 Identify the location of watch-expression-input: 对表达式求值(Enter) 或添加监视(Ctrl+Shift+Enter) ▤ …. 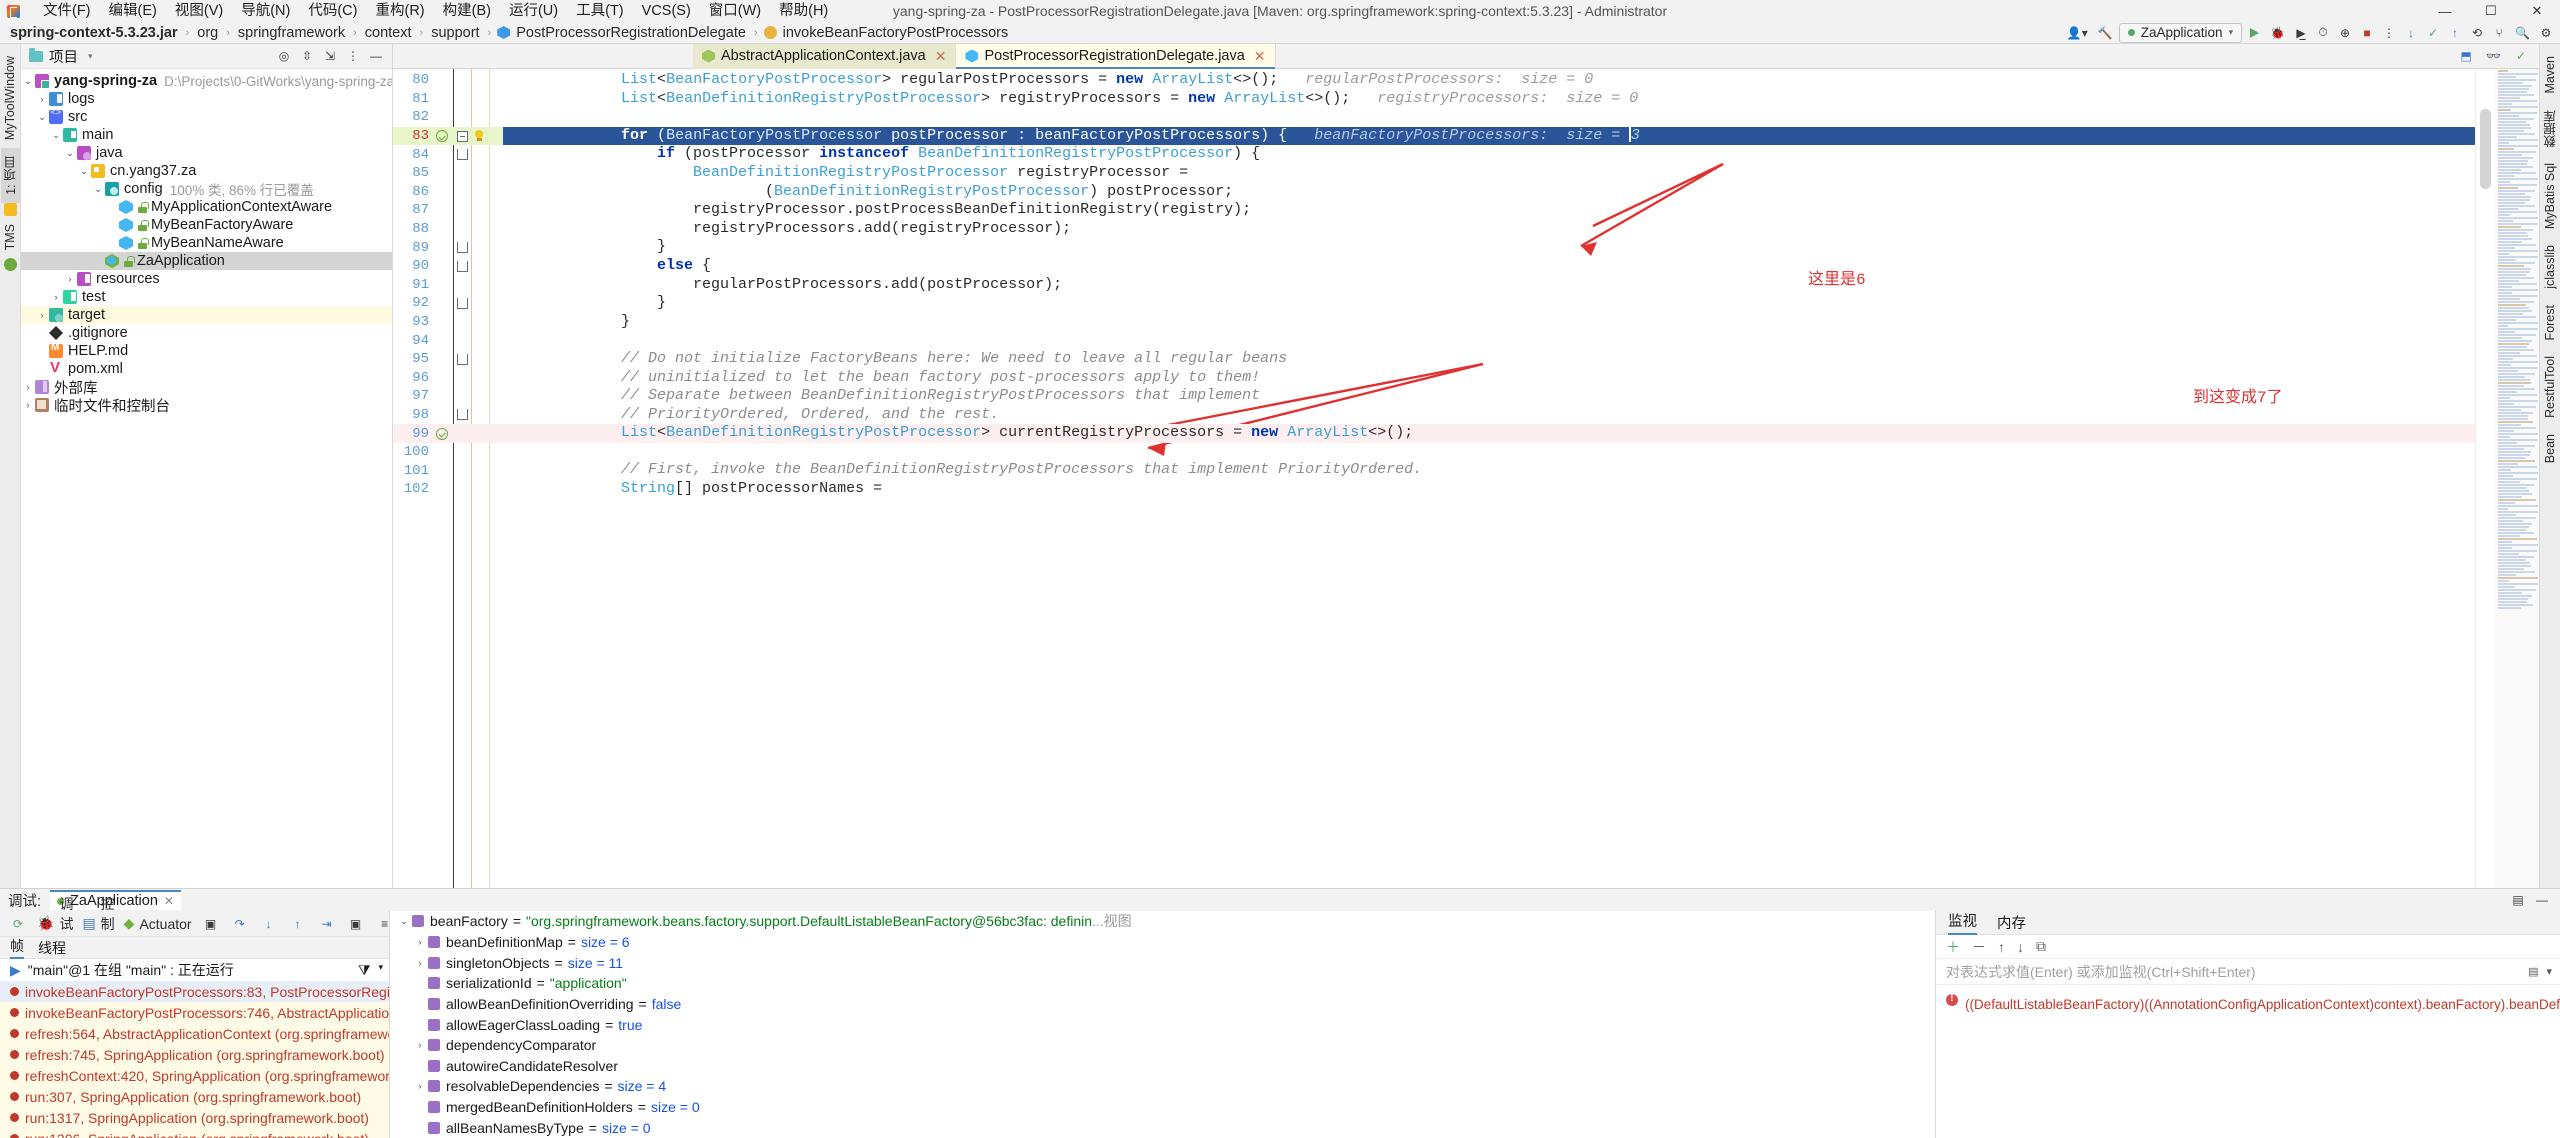
(2248, 972).